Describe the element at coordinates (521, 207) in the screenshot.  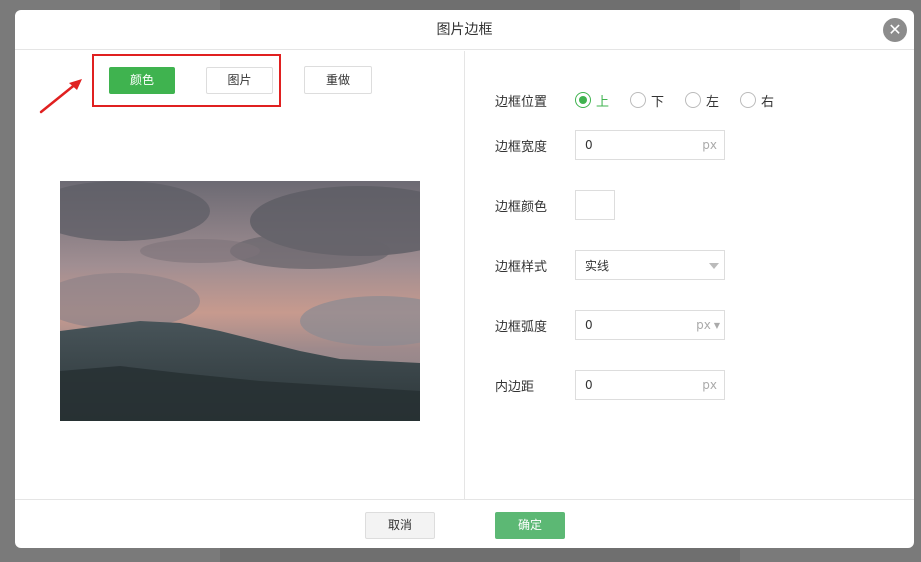
I see `border-color-label: 边框颜色` at that location.